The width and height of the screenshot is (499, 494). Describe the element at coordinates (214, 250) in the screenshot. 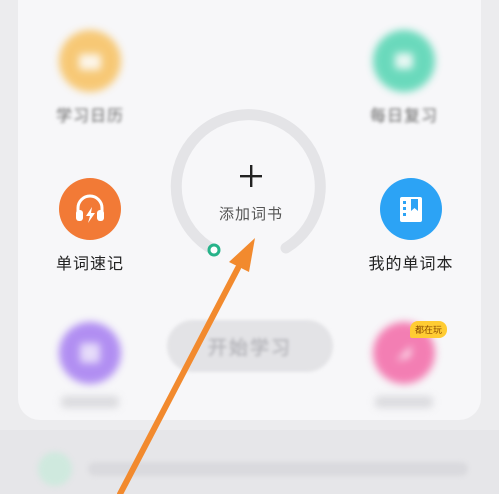

I see `progress-start-dot` at that location.